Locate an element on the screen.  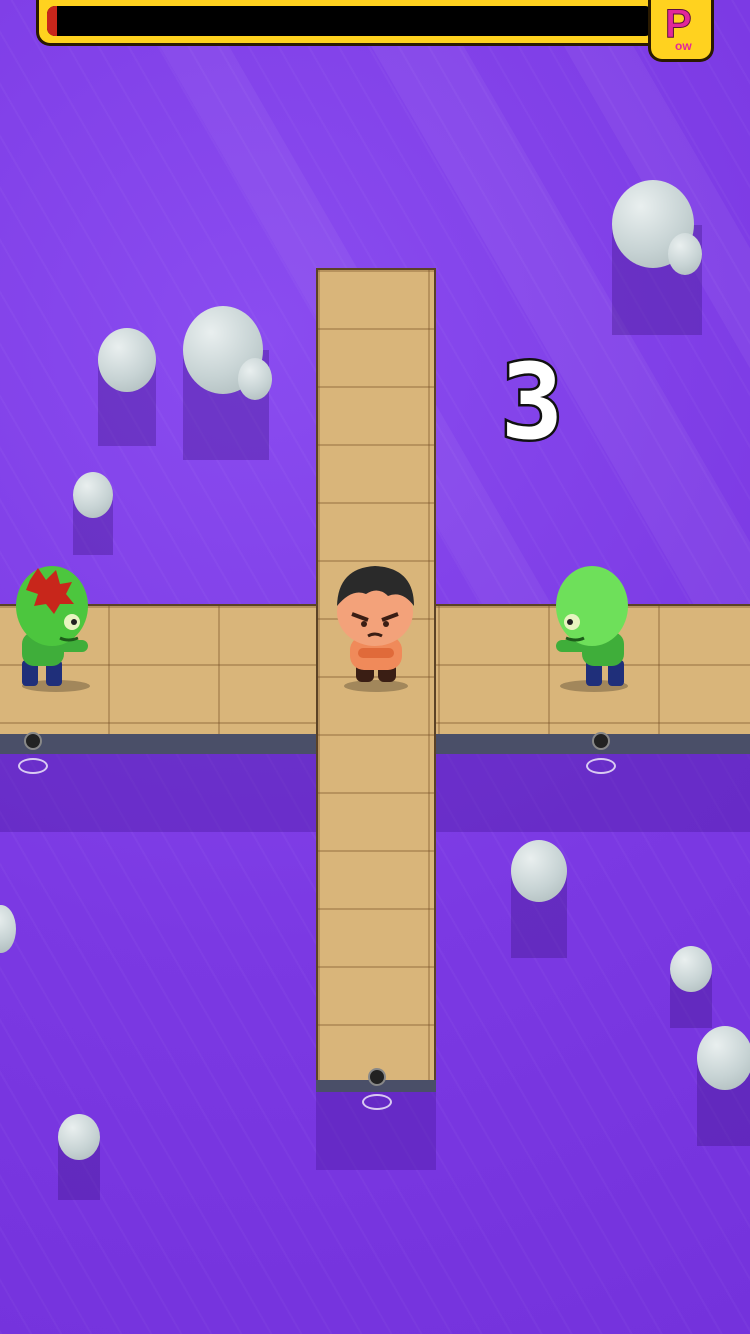
zombie-left is located at coordinates (53, 627).